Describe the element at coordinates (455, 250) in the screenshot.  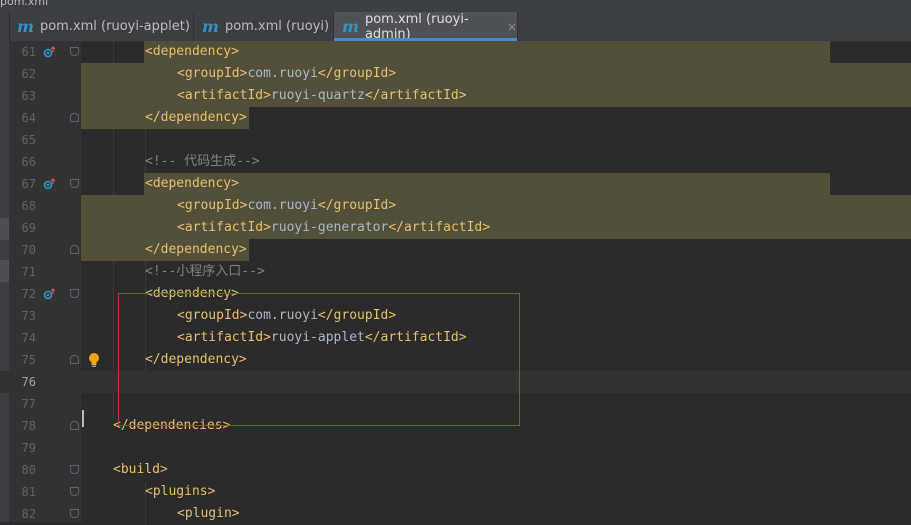
I see `code-line: 70 </dependency>` at that location.